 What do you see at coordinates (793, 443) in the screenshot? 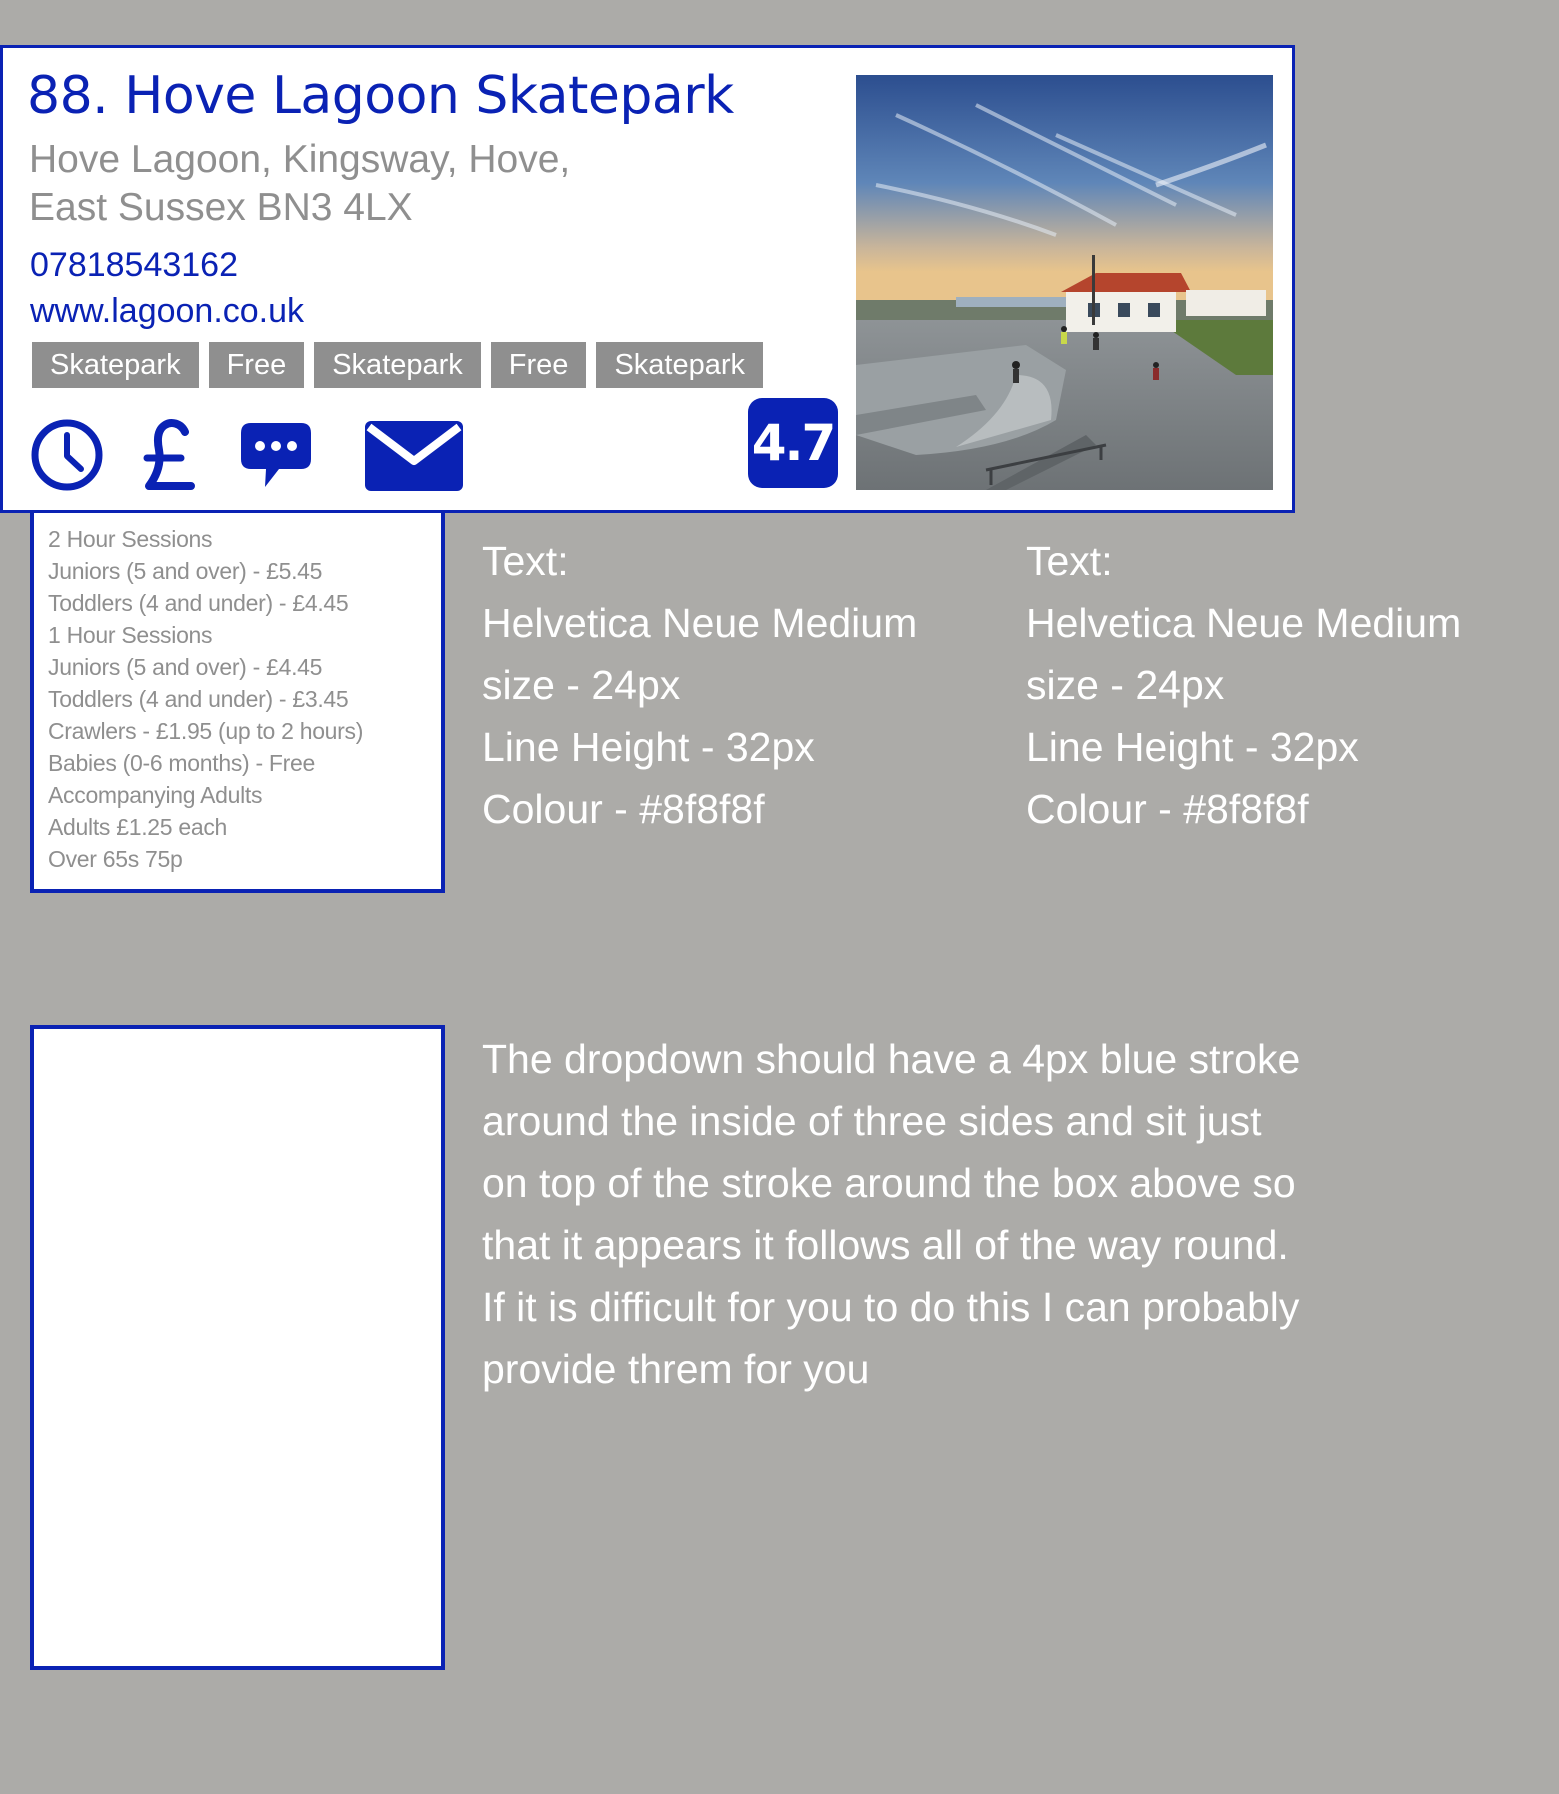
I see `rating-badge: 4.7` at bounding box center [793, 443].